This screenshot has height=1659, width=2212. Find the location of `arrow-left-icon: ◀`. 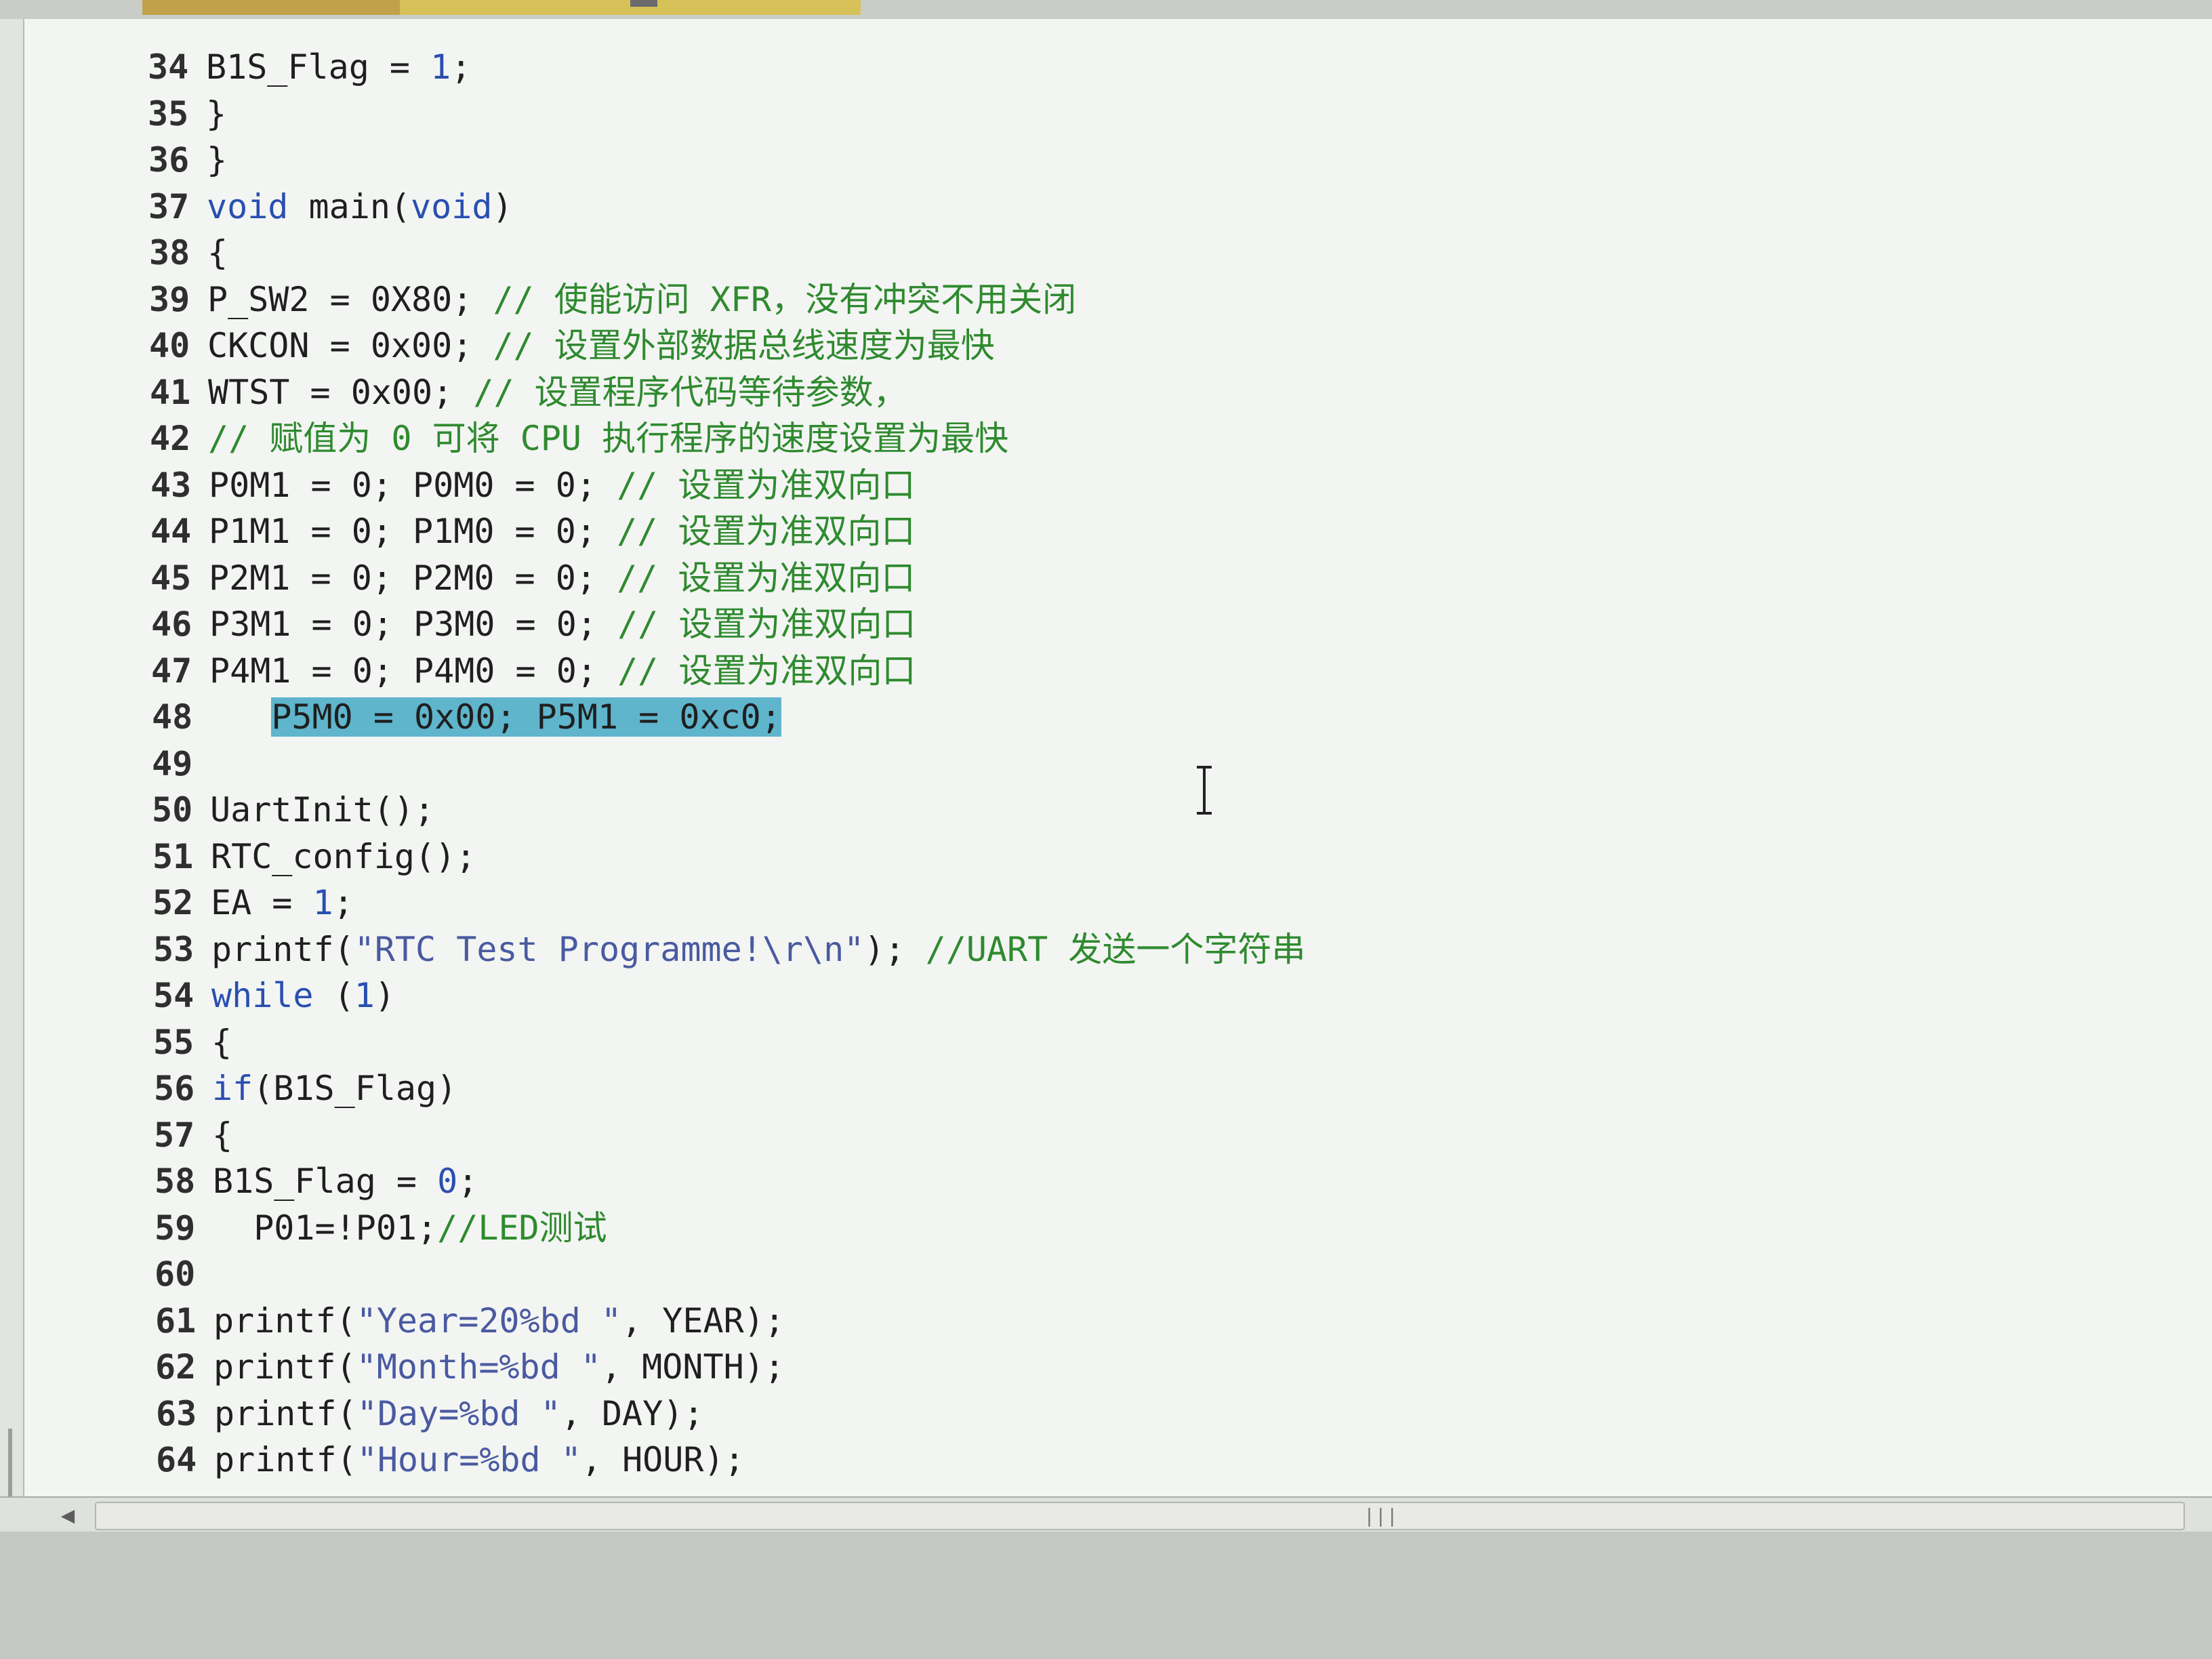

arrow-left-icon: ◀ is located at coordinates (67, 1515).